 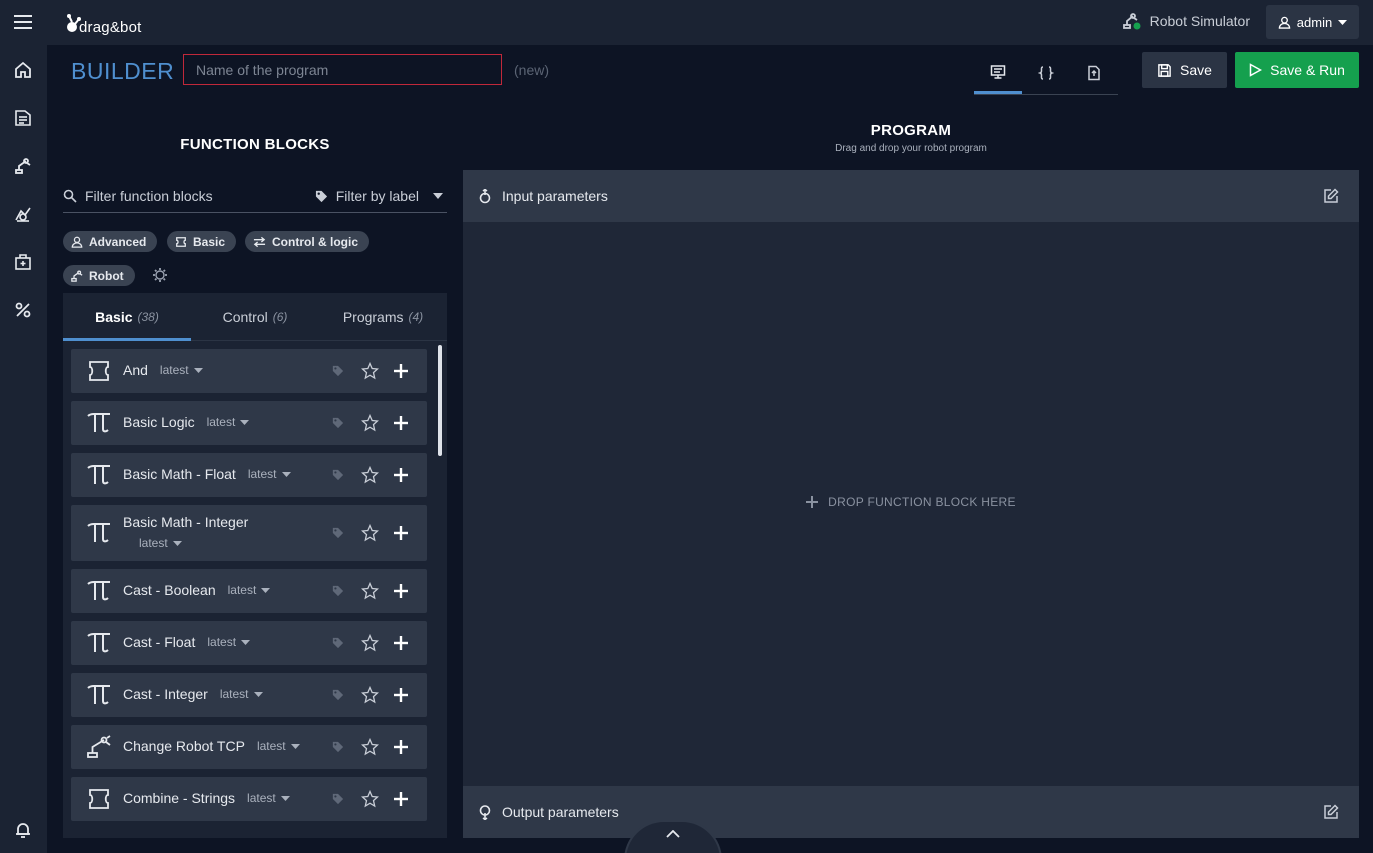 I want to click on search-icon, so click(x=70, y=196).